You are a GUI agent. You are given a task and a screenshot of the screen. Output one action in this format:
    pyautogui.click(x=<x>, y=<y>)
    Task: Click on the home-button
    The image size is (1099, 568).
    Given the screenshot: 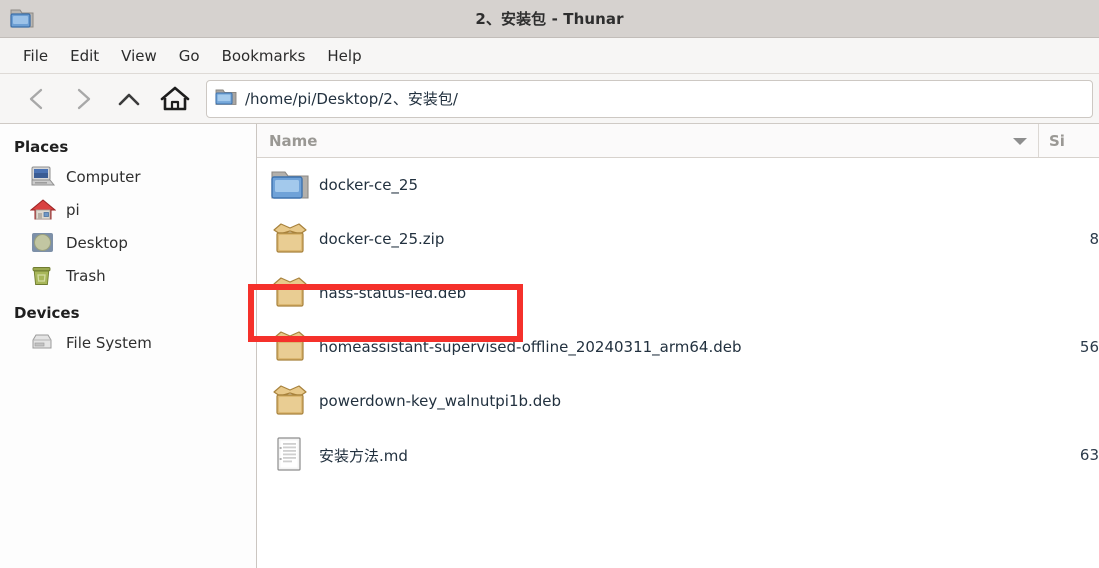 What is the action you would take?
    pyautogui.click(x=175, y=99)
    